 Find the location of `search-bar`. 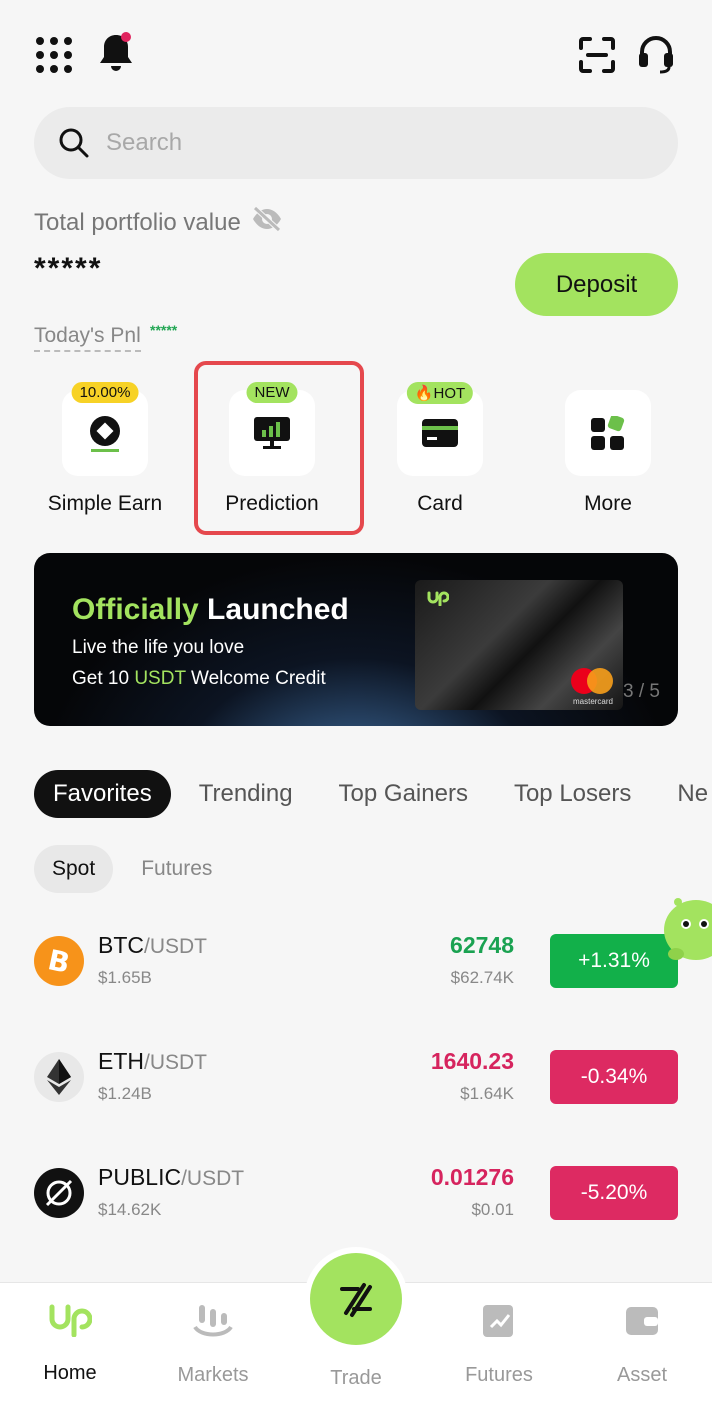

search-bar is located at coordinates (356, 143).